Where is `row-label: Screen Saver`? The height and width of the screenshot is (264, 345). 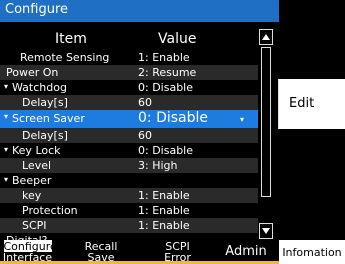
row-label: Screen Saver is located at coordinates (48, 118).